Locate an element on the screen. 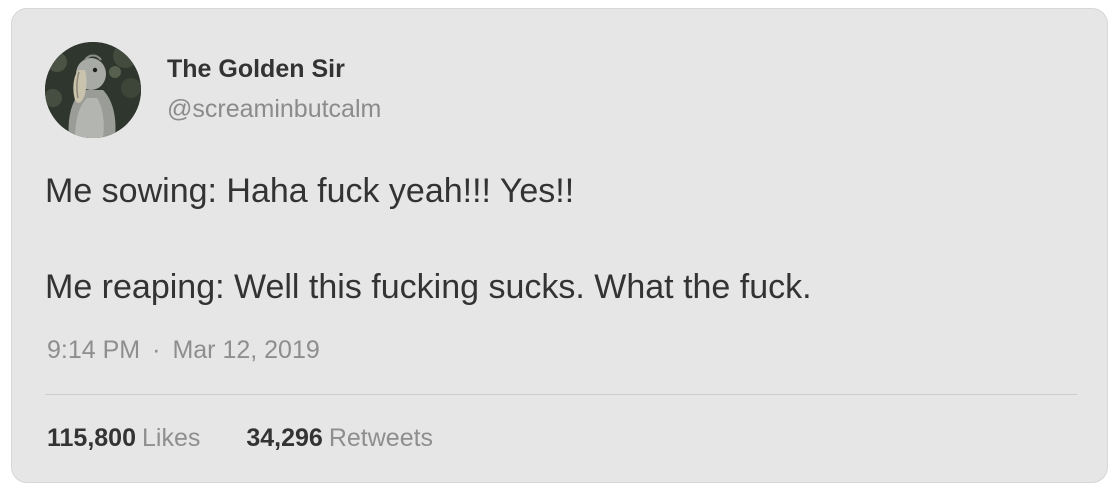 This screenshot has height=502, width=1120. line-break is located at coordinates (555, 239).